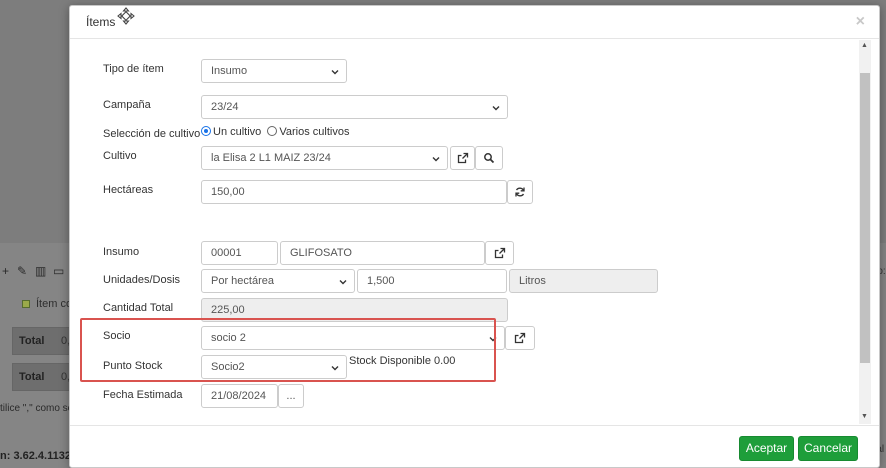 The height and width of the screenshot is (468, 886). Describe the element at coordinates (26, 304) in the screenshot. I see `item-square-icon` at that location.